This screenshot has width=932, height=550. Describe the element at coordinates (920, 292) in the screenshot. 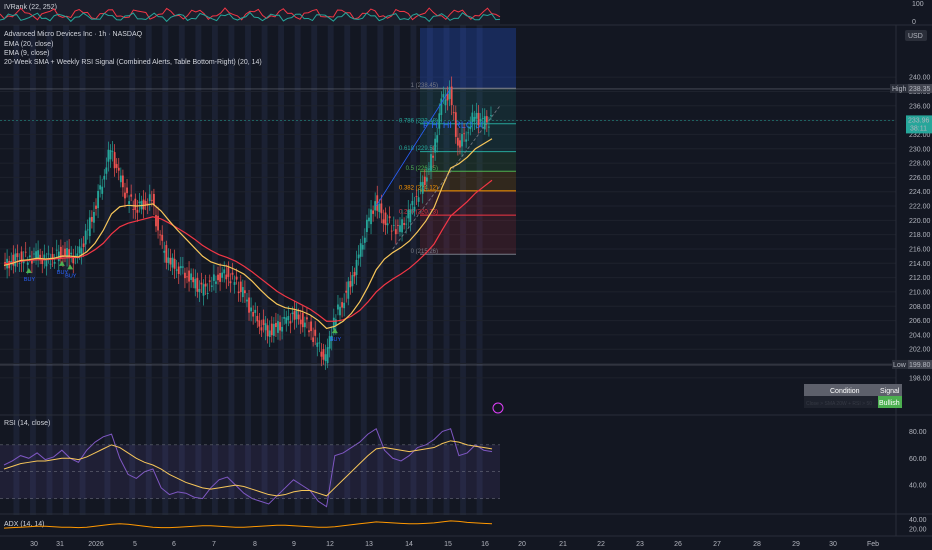

I see `price-tick-label: 210.00` at that location.